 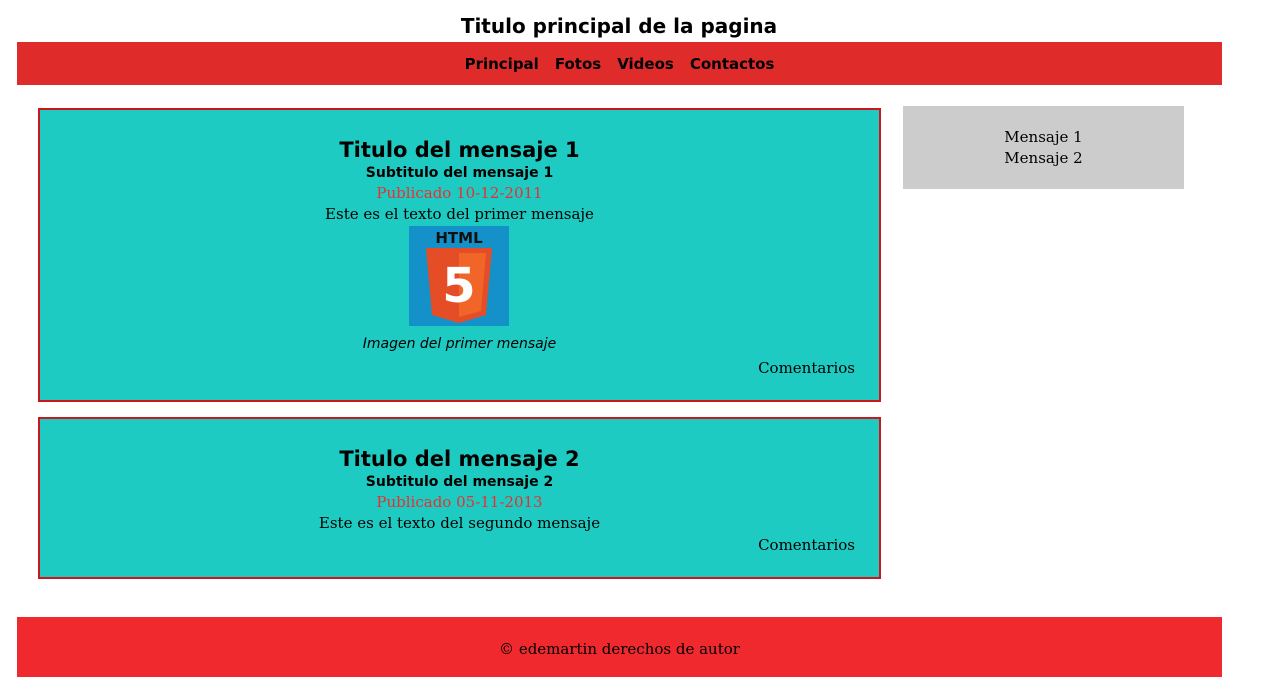 I want to click on main-nav: Principal Fotos Videos Contactos, so click(x=619, y=63).